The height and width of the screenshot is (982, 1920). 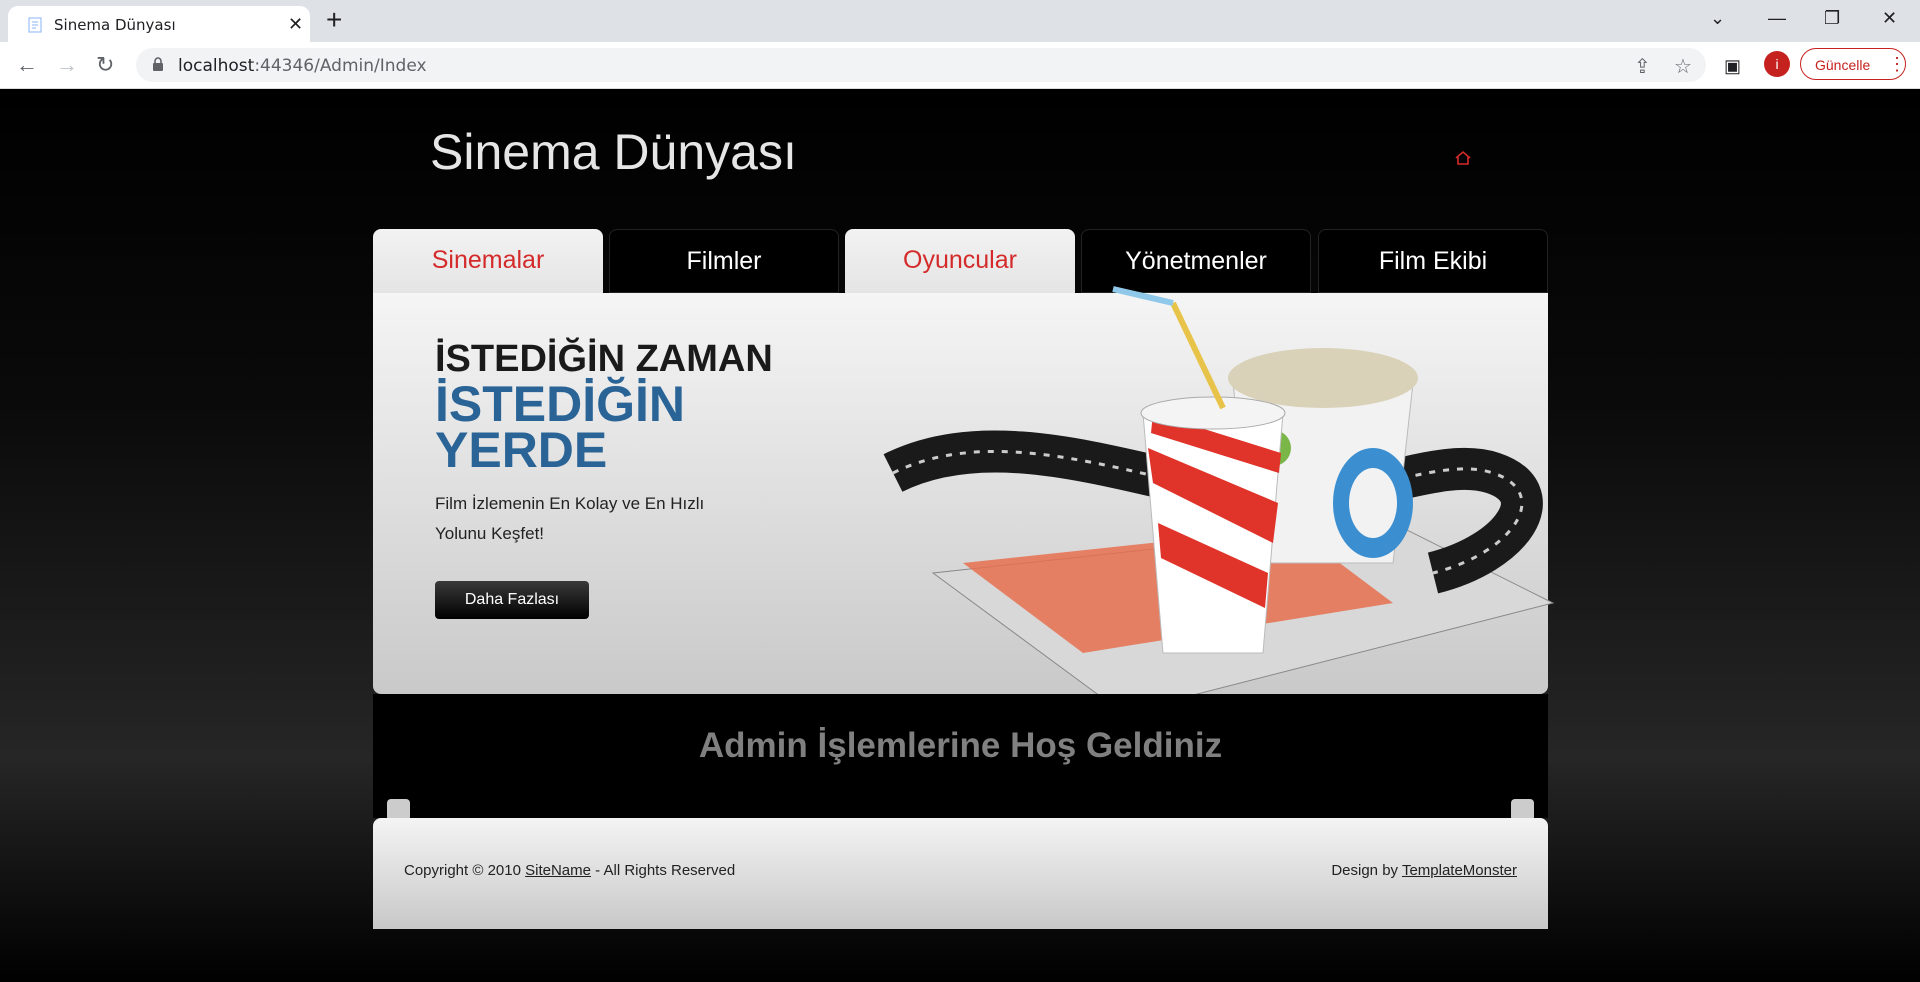 I want to click on new-tab-icon: +, so click(x=334, y=20).